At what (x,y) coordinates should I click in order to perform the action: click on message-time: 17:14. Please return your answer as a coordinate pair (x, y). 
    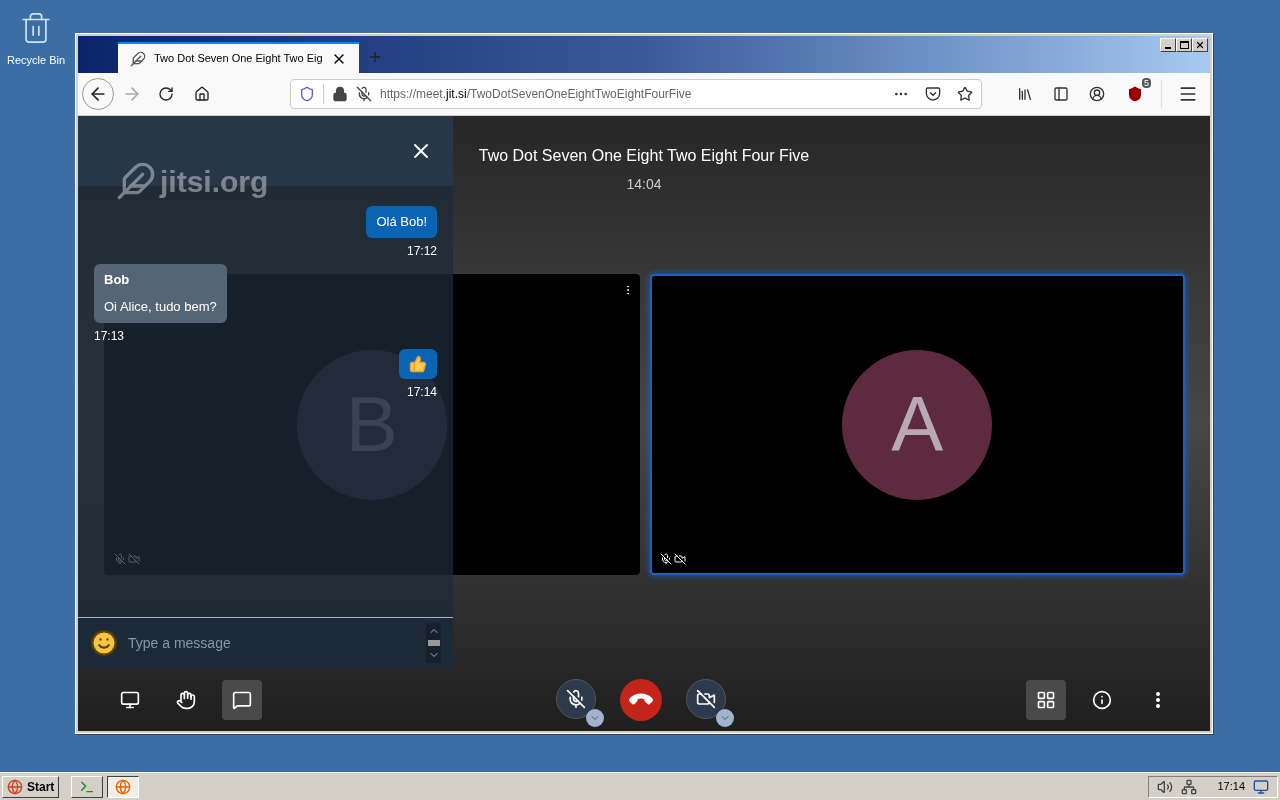
    Looking at the image, I should click on (421, 392).